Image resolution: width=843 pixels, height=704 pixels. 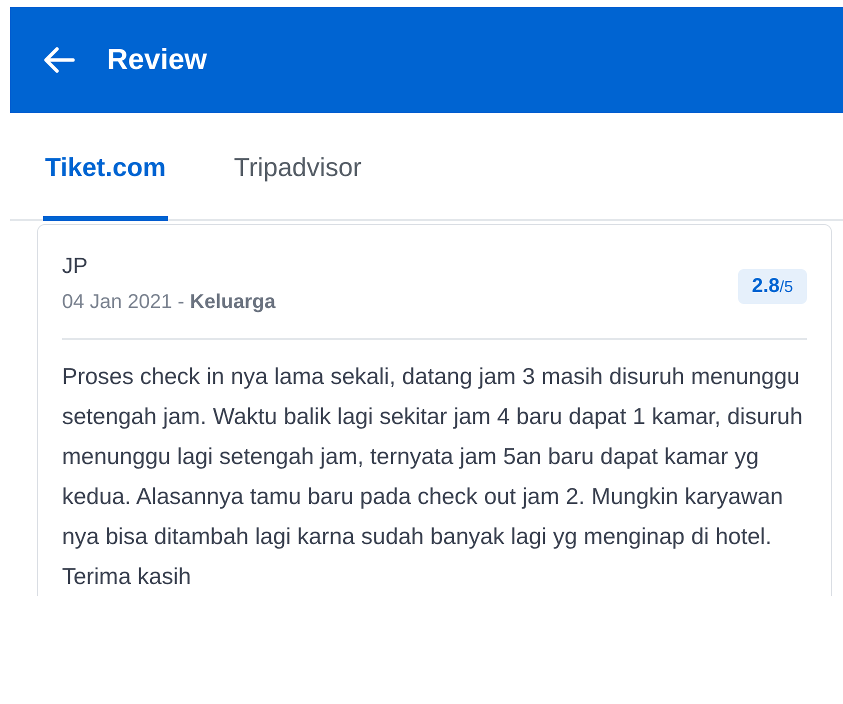 What do you see at coordinates (169, 302) in the screenshot?
I see `review-date: 04 Jan 2021 - Keluarga` at bounding box center [169, 302].